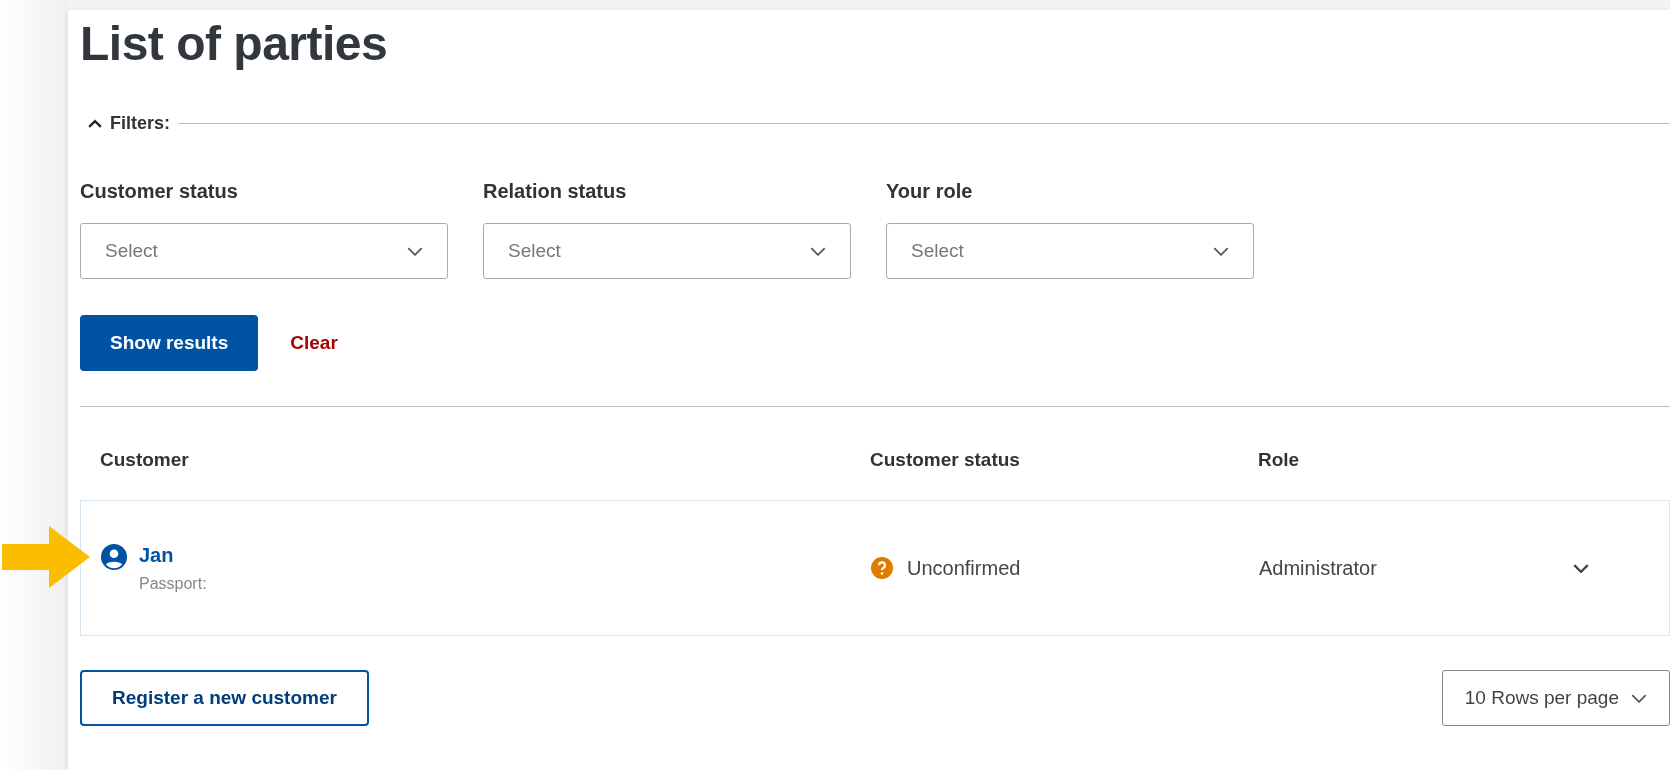  I want to click on field-label: Relation status, so click(555, 191).